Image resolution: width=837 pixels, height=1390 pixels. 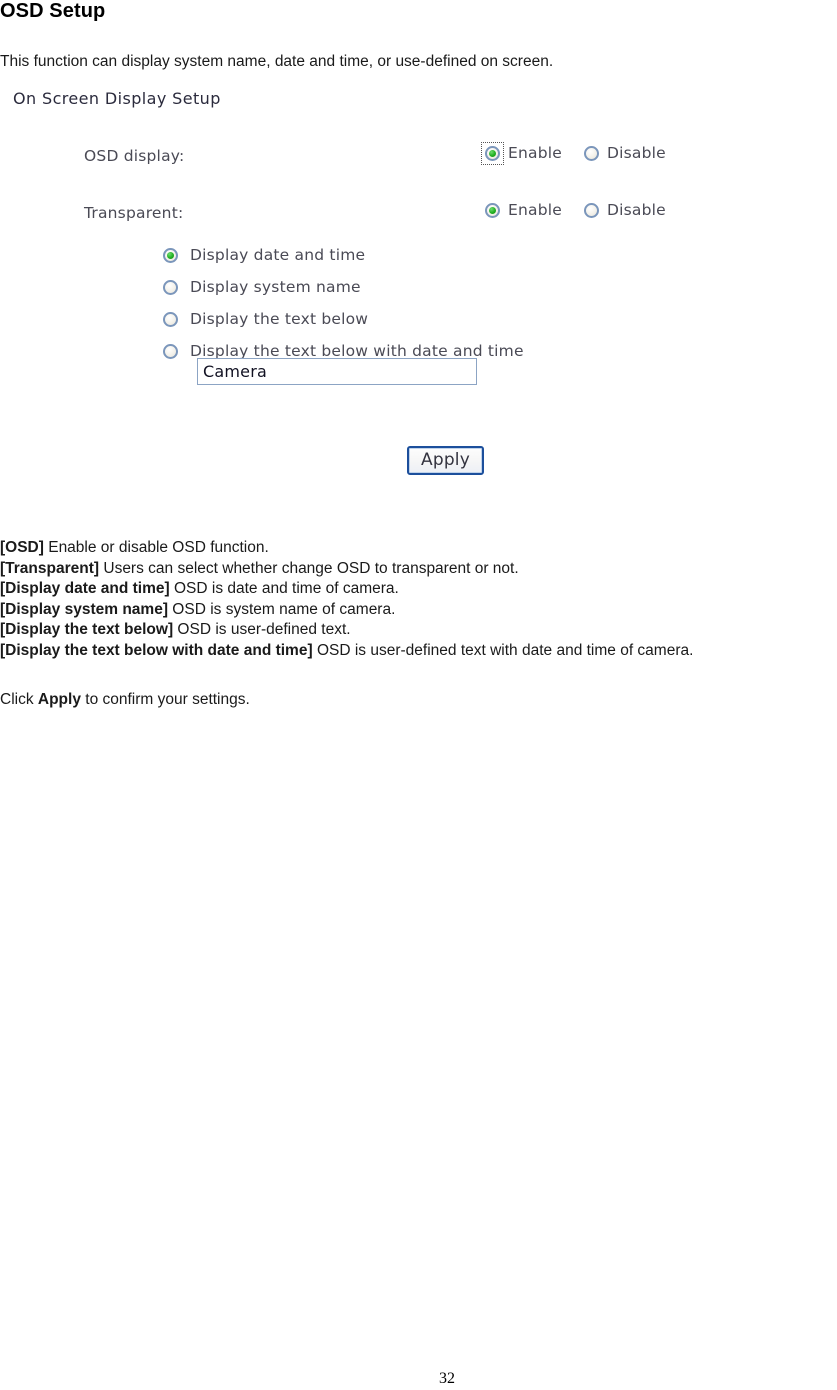 What do you see at coordinates (165, 699) in the screenshot?
I see `closing-post: to confirm your settings.` at bounding box center [165, 699].